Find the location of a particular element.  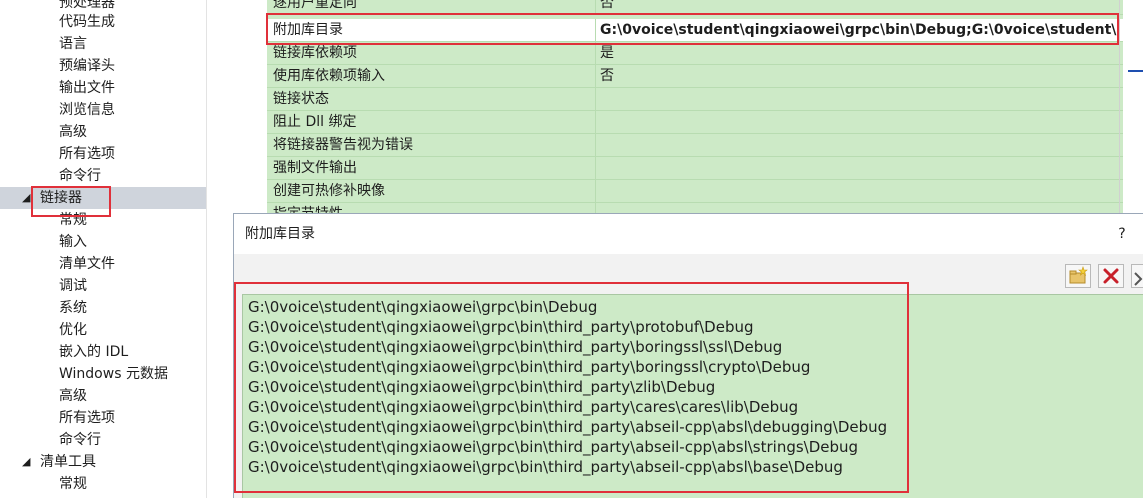

property-row: 链接库依赖项 是 is located at coordinates (695, 53).